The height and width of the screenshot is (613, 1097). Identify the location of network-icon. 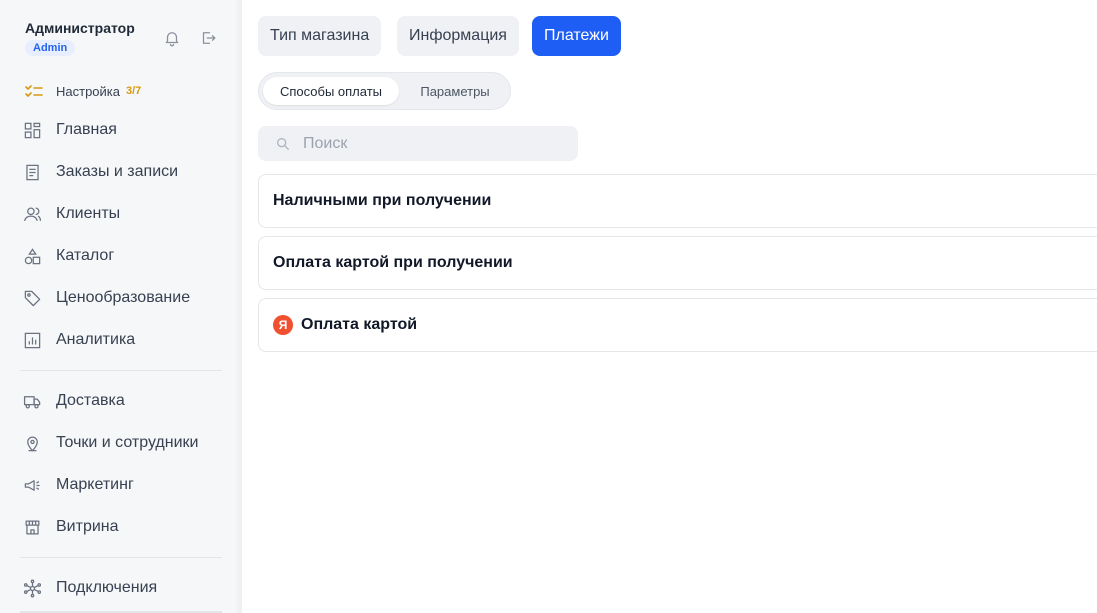
(32, 588).